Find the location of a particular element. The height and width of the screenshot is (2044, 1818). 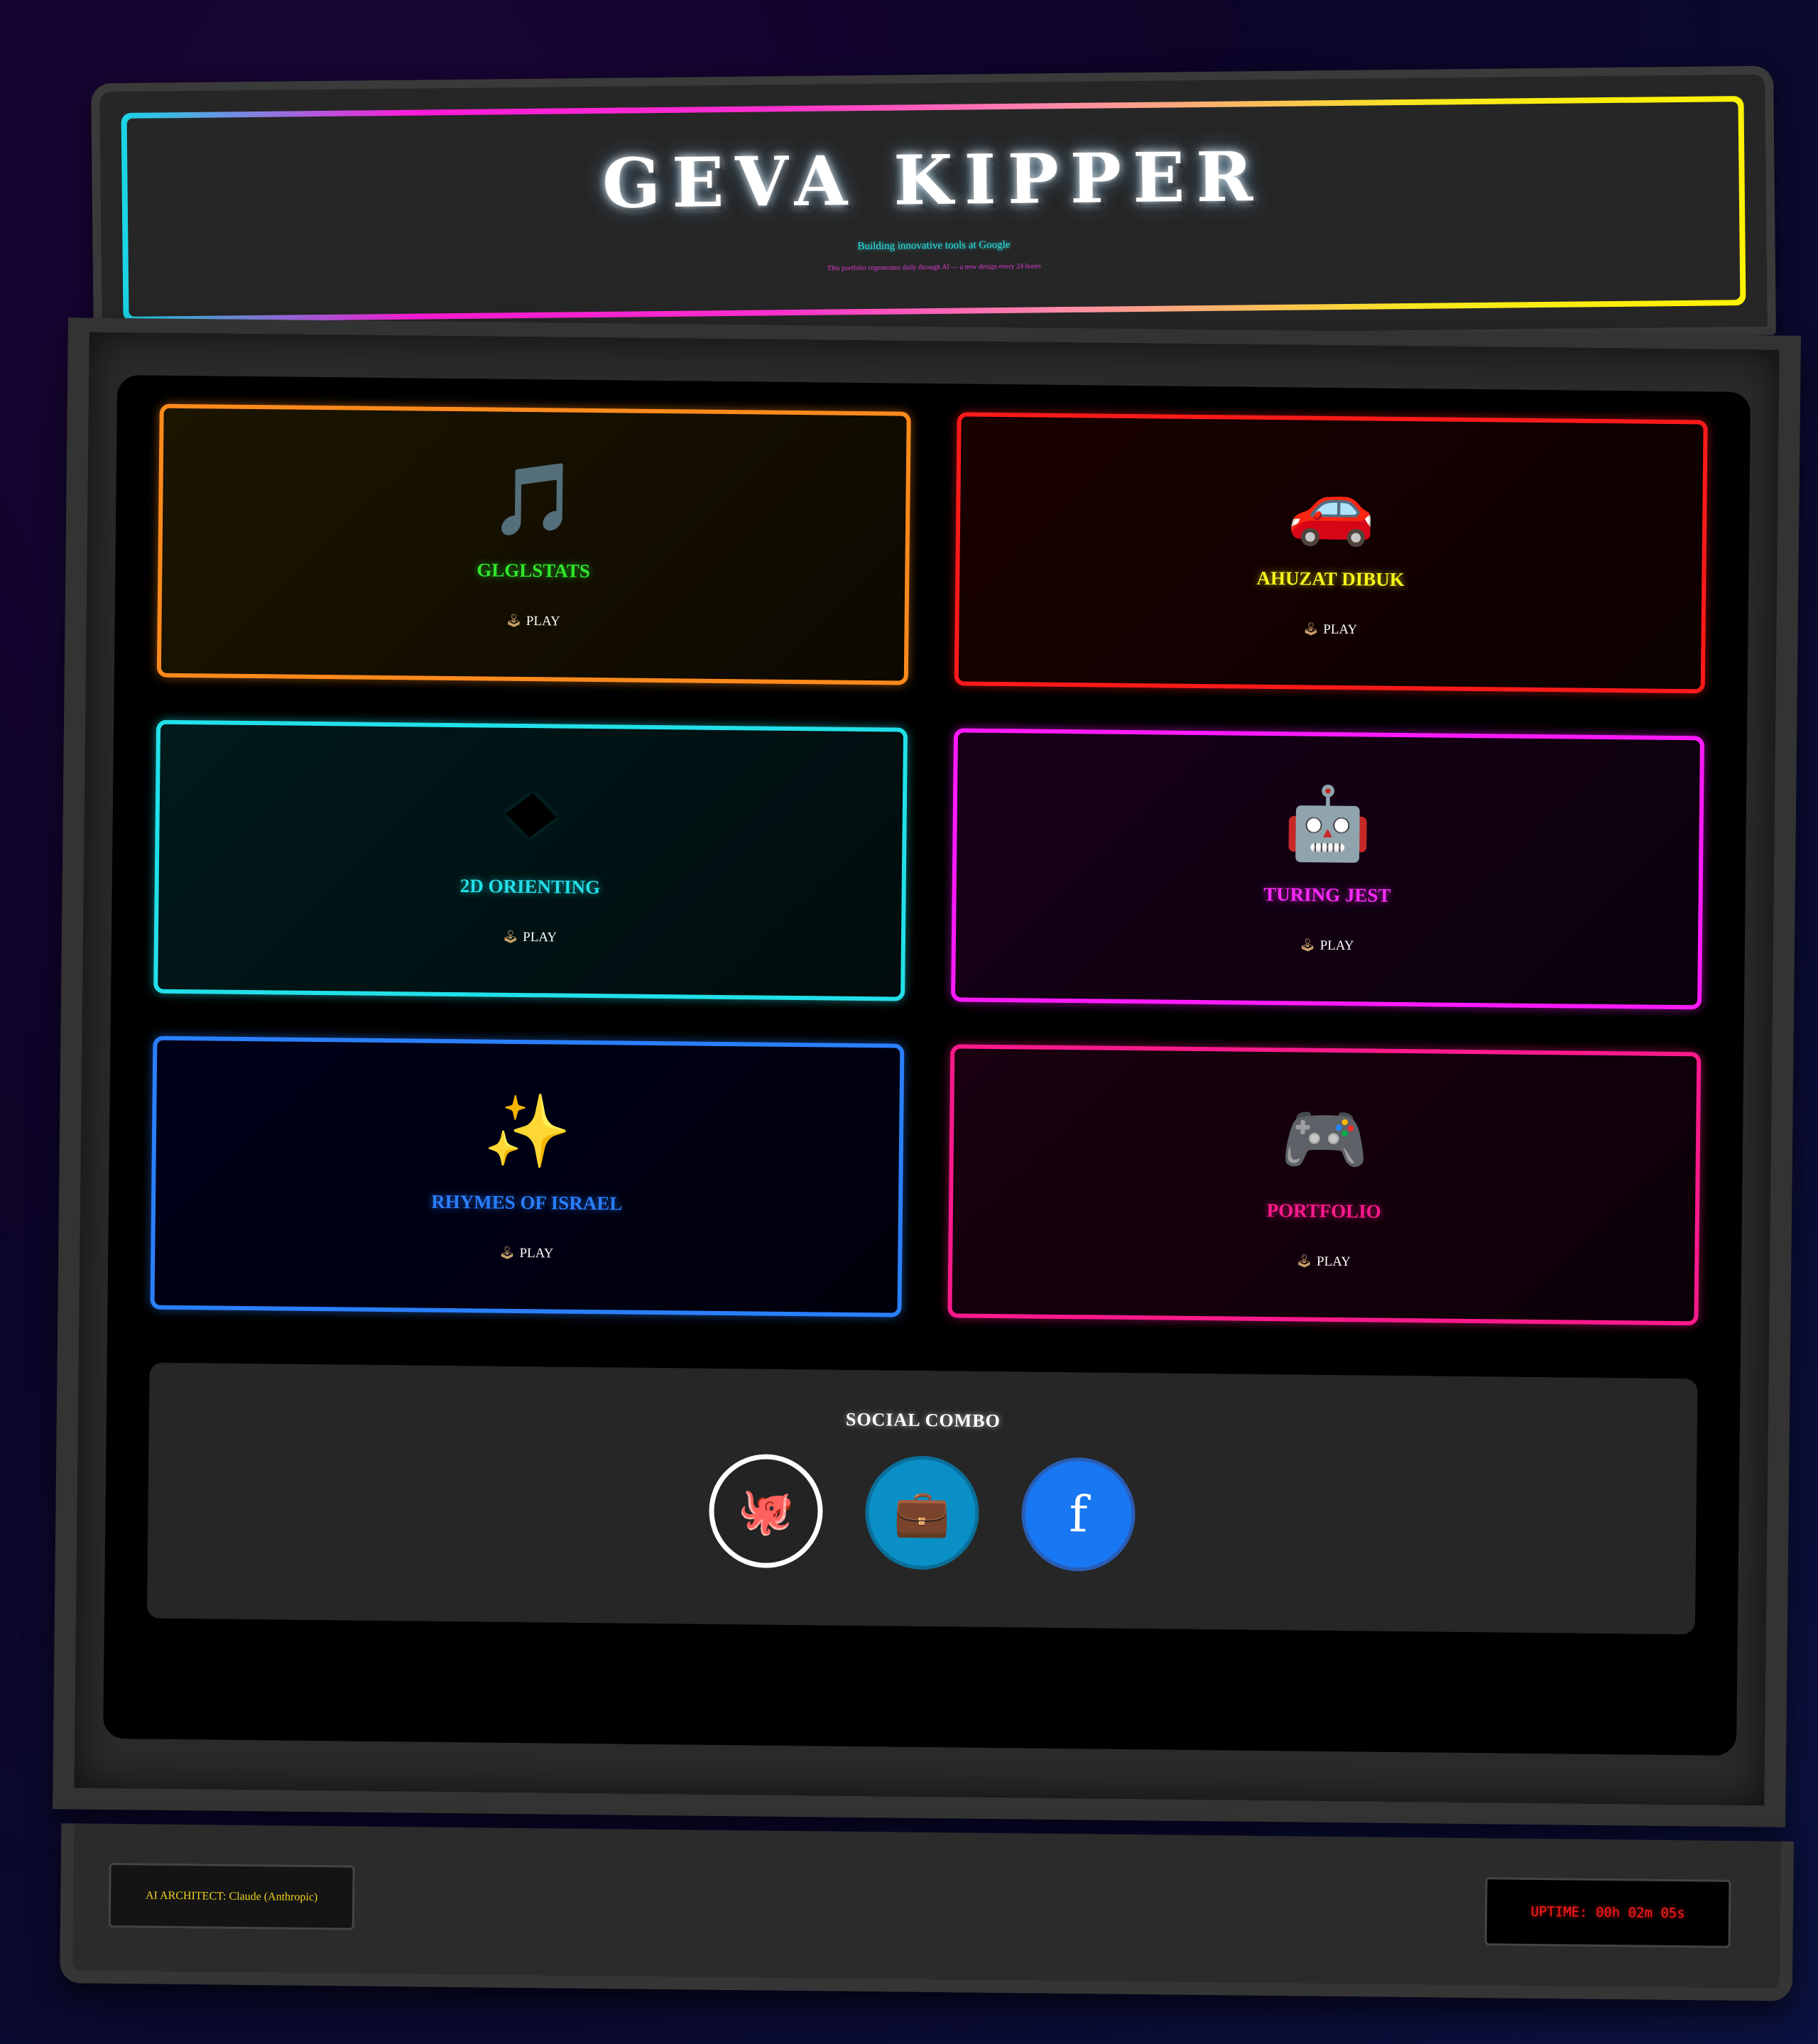

game-card-rhymes-of-israel: ✨ RHYMES OF ISRAEL 🕹 PLAY is located at coordinates (527, 1176).